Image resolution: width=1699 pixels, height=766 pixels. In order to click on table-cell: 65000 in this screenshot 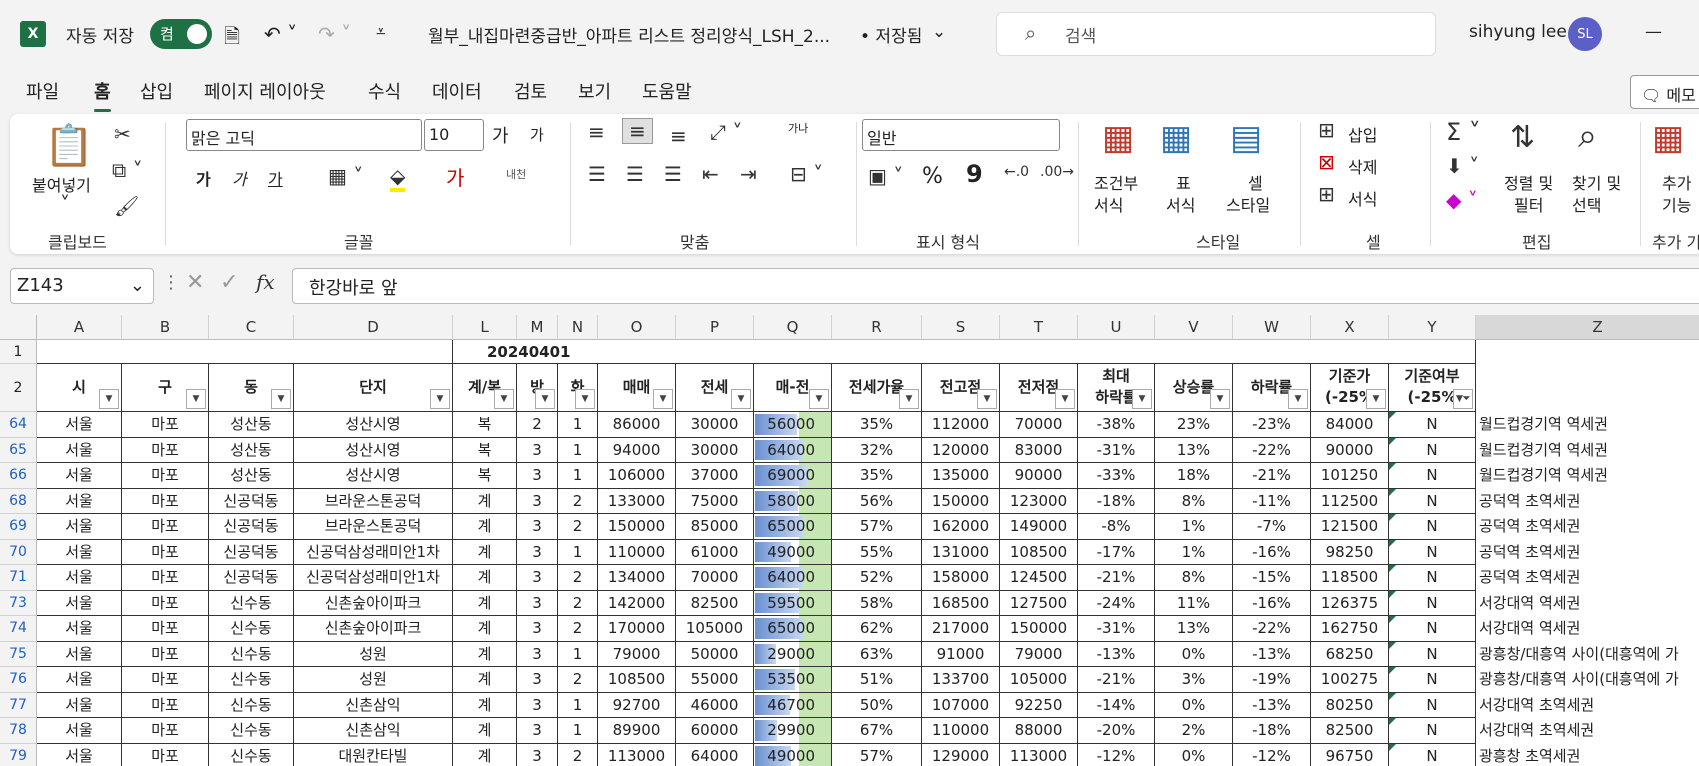, I will do `click(793, 629)`.